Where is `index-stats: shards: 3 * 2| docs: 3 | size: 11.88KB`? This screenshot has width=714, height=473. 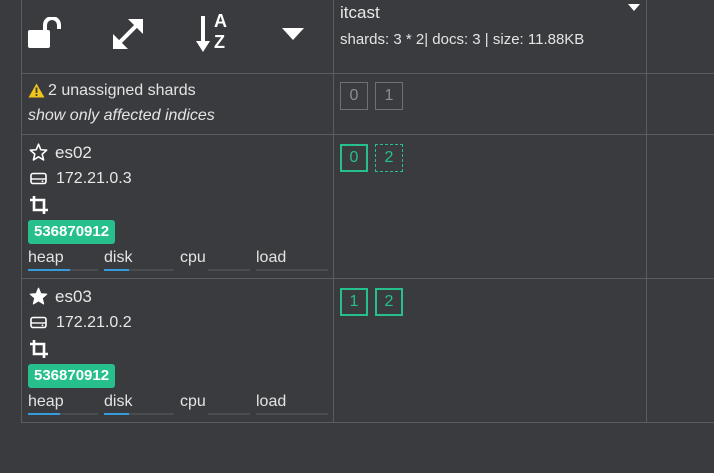
index-stats: shards: 3 * 2| docs: 3 | size: 11.88KB is located at coordinates (462, 39).